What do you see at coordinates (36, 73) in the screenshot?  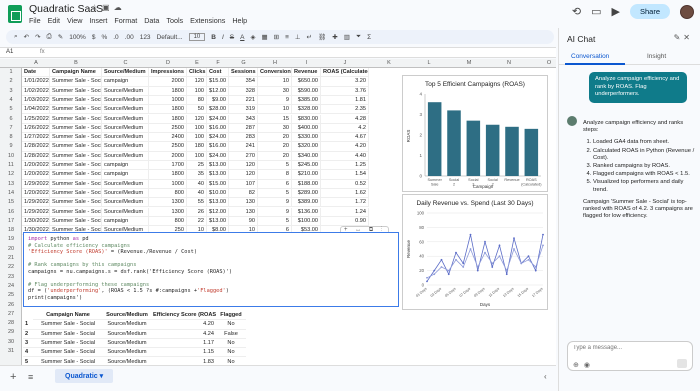 I see `table-cell: Date` at bounding box center [36, 73].